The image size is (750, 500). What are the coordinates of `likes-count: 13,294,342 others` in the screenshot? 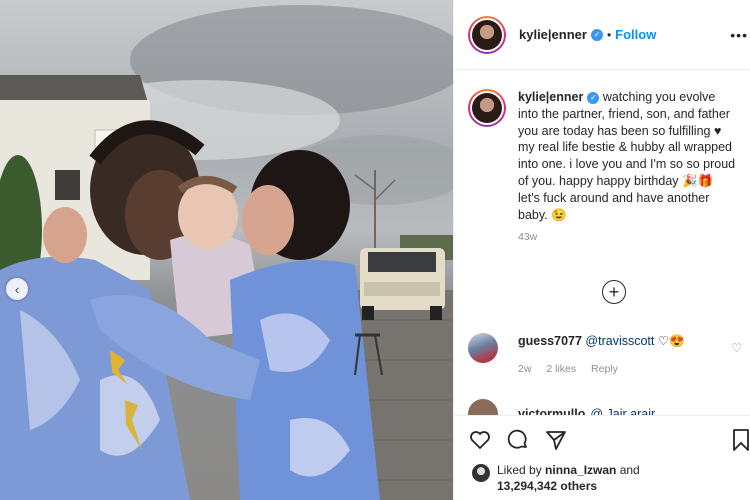 It's located at (547, 486).